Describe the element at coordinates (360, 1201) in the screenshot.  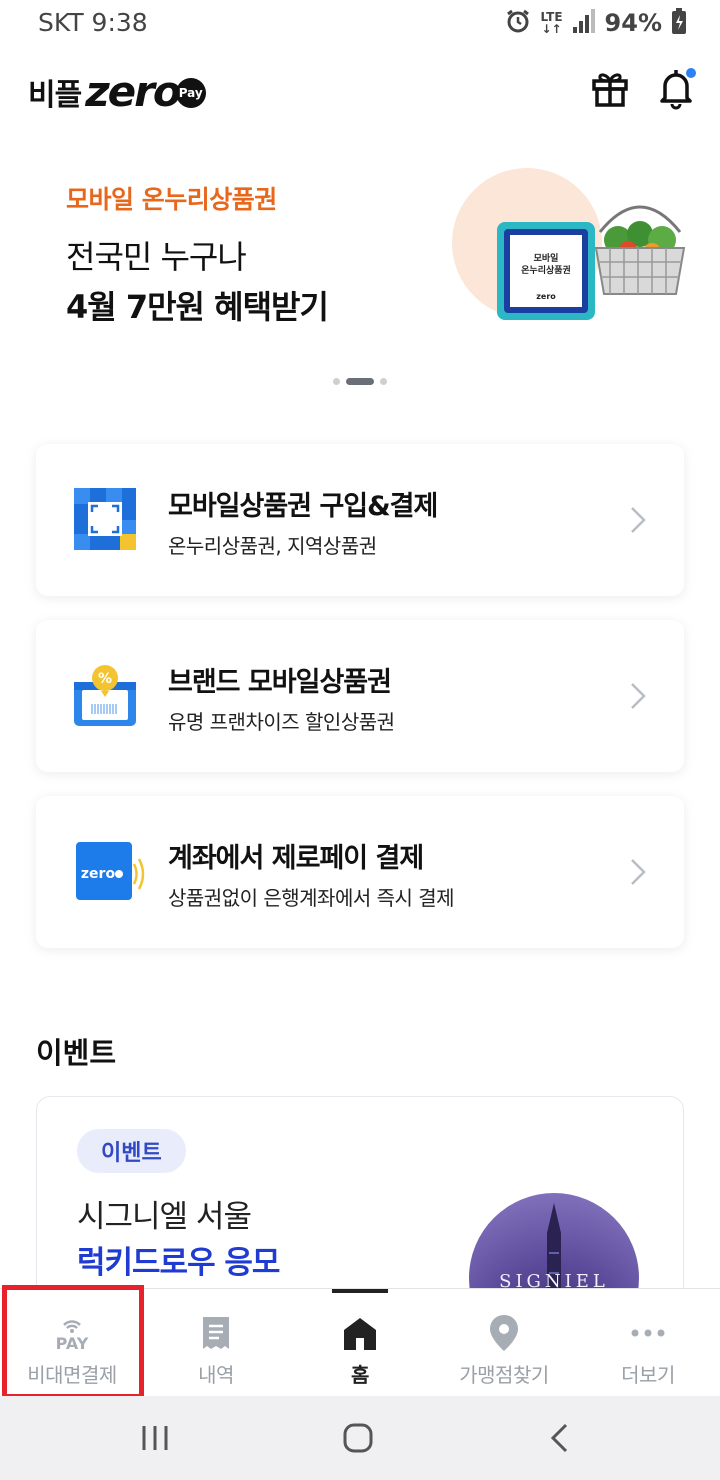
I see `event-card: 이벤트 시그니엘 서울 럭키드로우 응모 SIGNIEL` at that location.